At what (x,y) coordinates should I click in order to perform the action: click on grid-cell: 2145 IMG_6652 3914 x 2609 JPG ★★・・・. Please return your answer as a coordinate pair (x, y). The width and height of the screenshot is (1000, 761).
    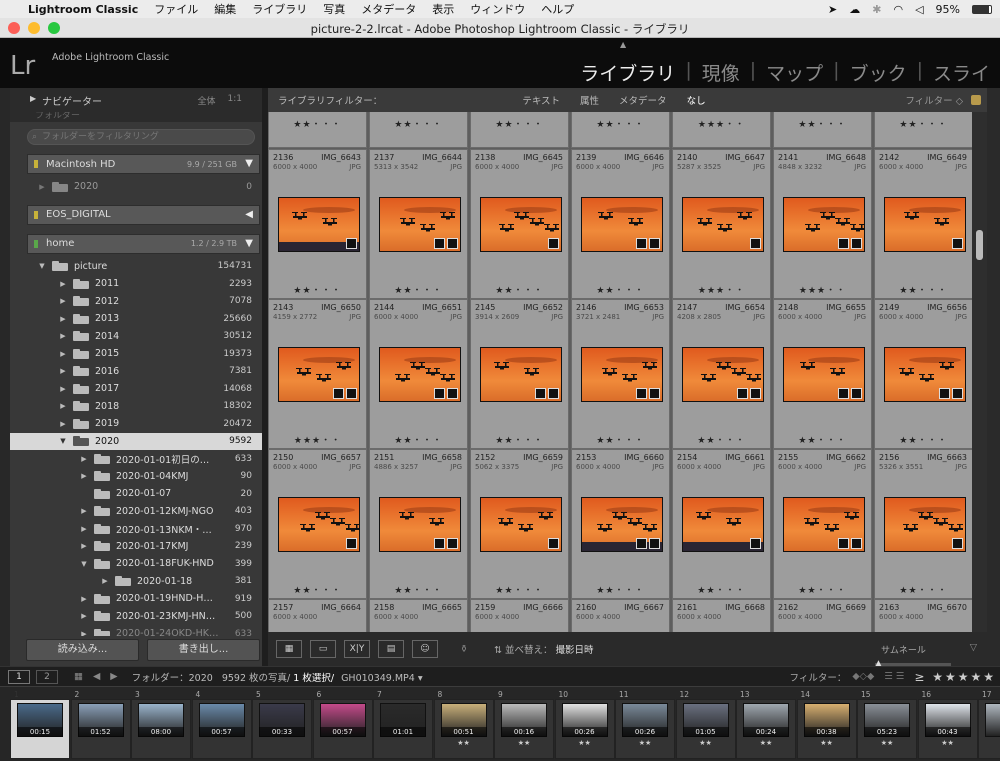
    Looking at the image, I should click on (519, 374).